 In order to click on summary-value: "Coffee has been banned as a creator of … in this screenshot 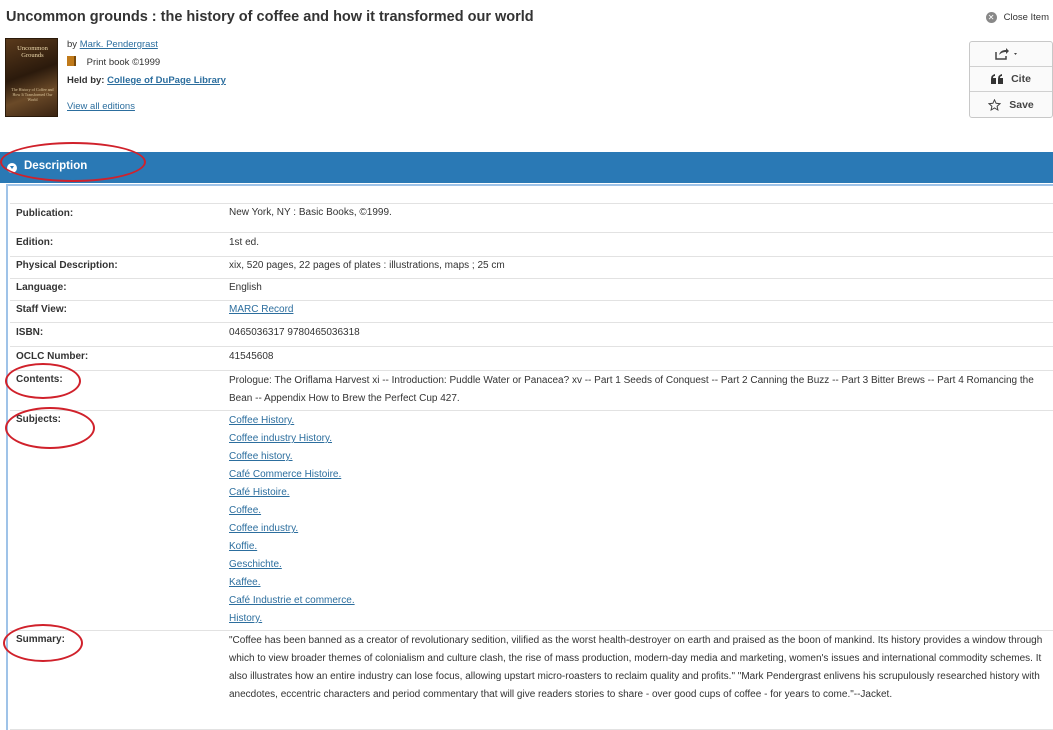, I will do `click(636, 667)`.